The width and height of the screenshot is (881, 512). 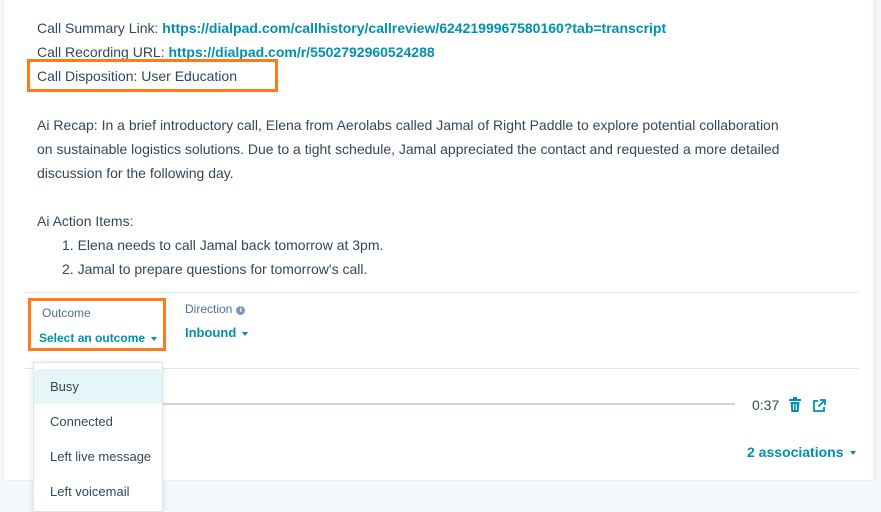 What do you see at coordinates (874, 240) in the screenshot?
I see `scrollbar` at bounding box center [874, 240].